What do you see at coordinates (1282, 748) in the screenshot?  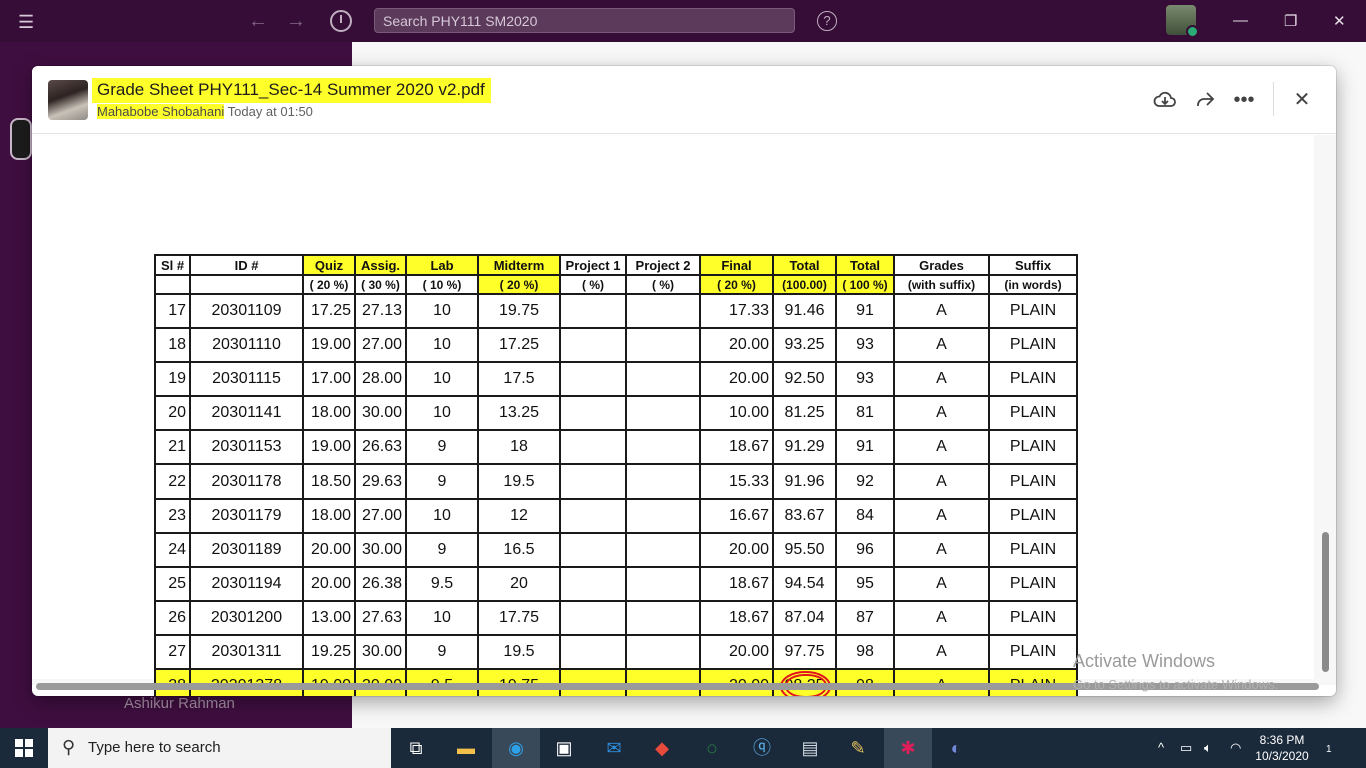 I see `taskbar-clock: 8:36 PM 10/3/2020` at bounding box center [1282, 748].